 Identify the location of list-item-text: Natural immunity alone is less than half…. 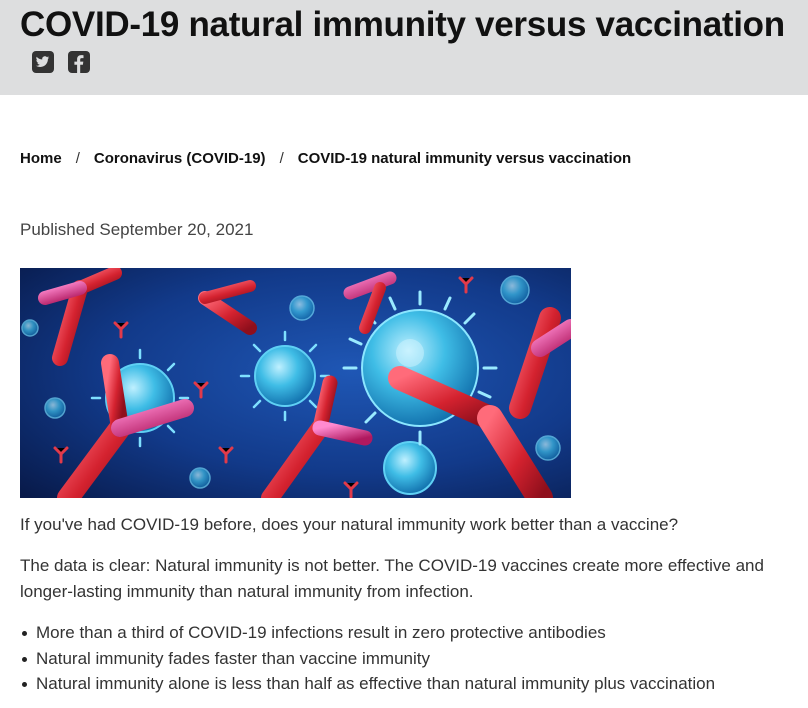
(376, 683).